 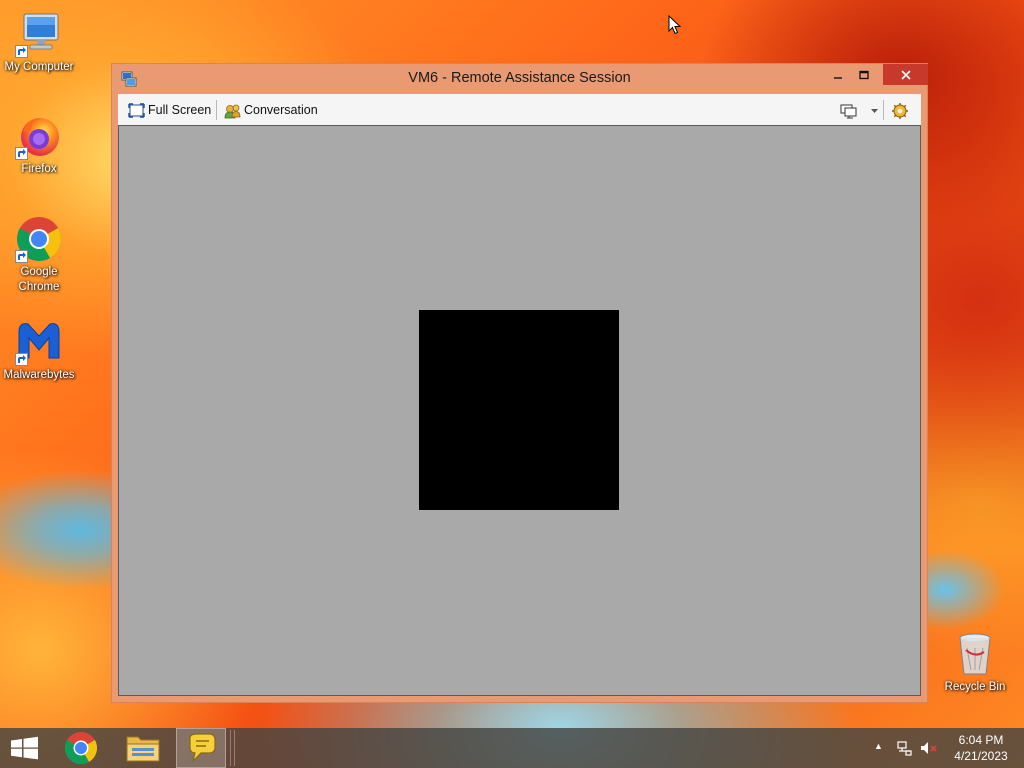 I want to click on taskbar-chrome-button, so click(x=81, y=748).